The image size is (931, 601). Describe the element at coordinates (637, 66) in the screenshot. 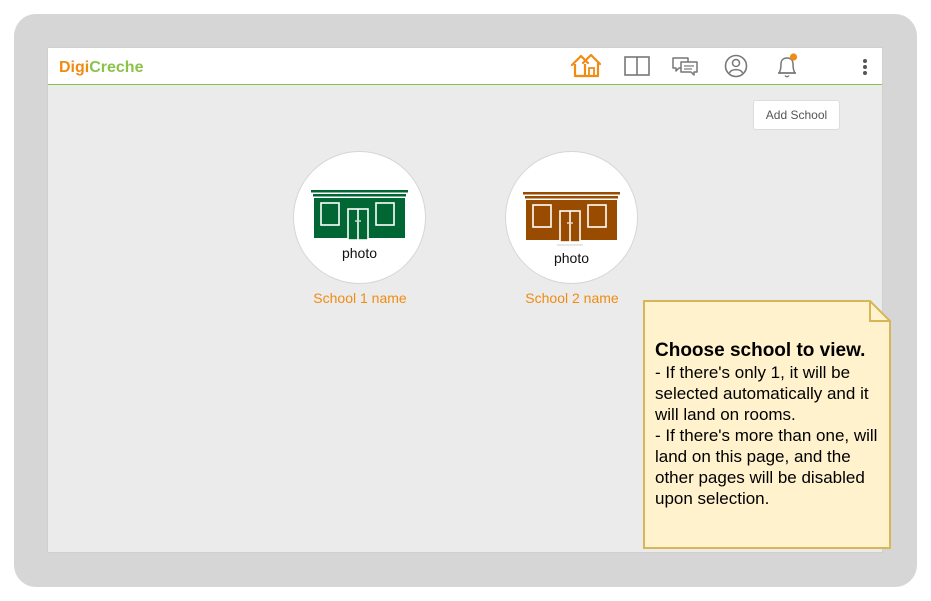

I see `book-icon` at that location.